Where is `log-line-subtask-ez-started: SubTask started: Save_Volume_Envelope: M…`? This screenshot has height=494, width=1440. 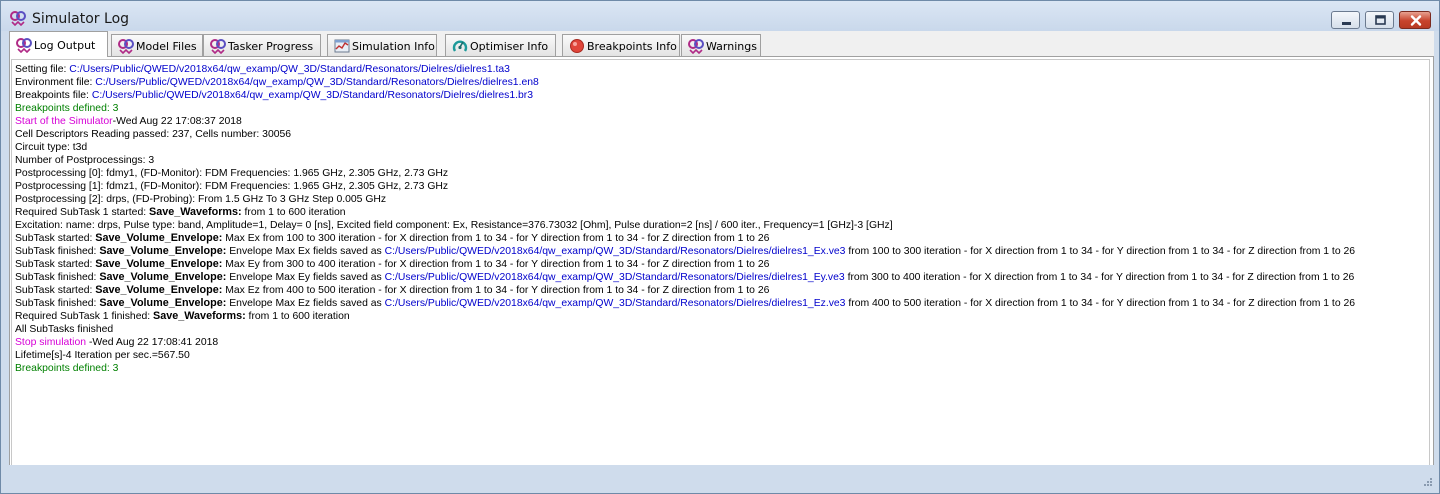 log-line-subtask-ez-started: SubTask started: Save_Volume_Envelope: M… is located at coordinates (392, 290).